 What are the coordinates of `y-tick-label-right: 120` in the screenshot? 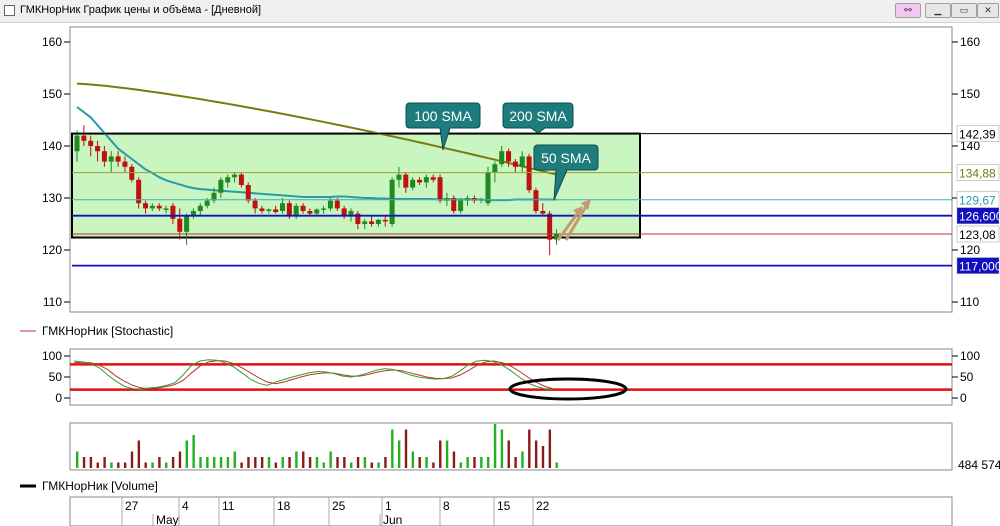 It's located at (970, 250).